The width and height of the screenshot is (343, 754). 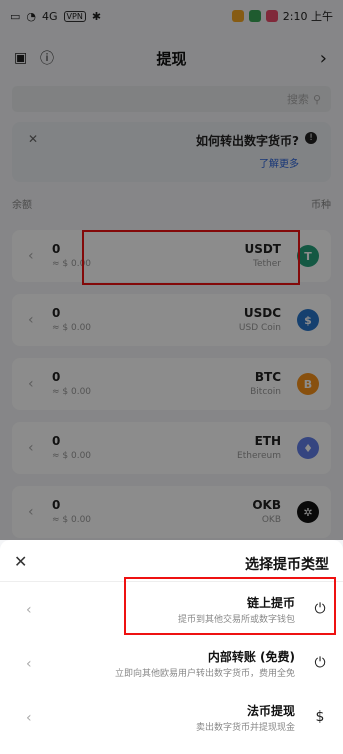 I want to click on option-title: 内部转账 (免费), so click(x=251, y=657).